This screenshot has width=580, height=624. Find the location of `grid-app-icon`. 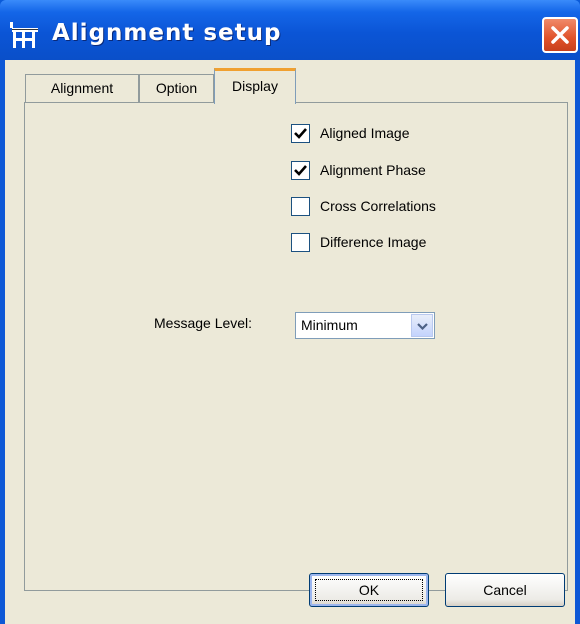

grid-app-icon is located at coordinates (26, 36).